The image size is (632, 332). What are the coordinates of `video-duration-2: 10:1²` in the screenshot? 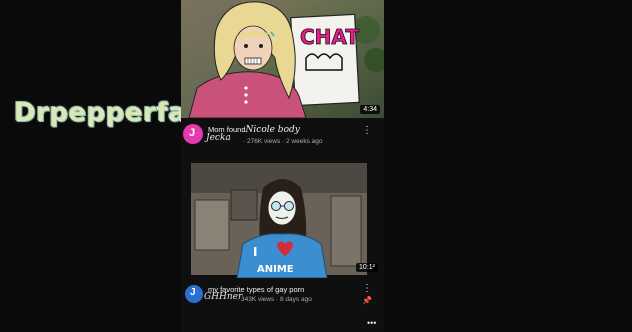 It's located at (367, 267).